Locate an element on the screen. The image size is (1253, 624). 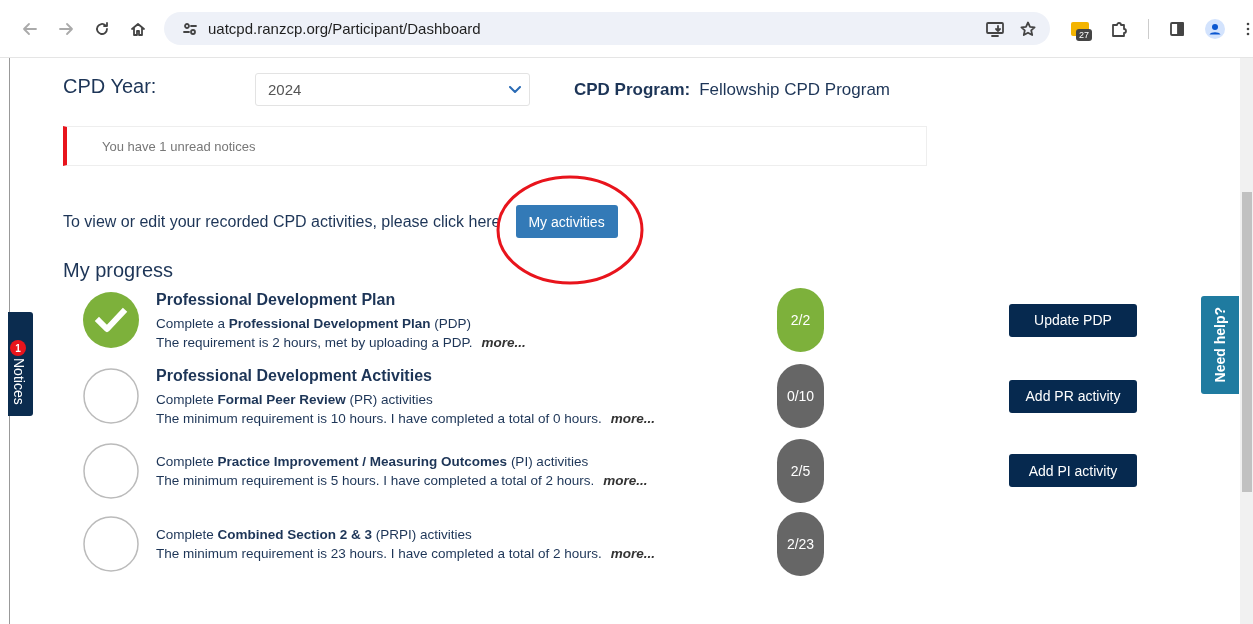
install-icon is located at coordinates (995, 28).